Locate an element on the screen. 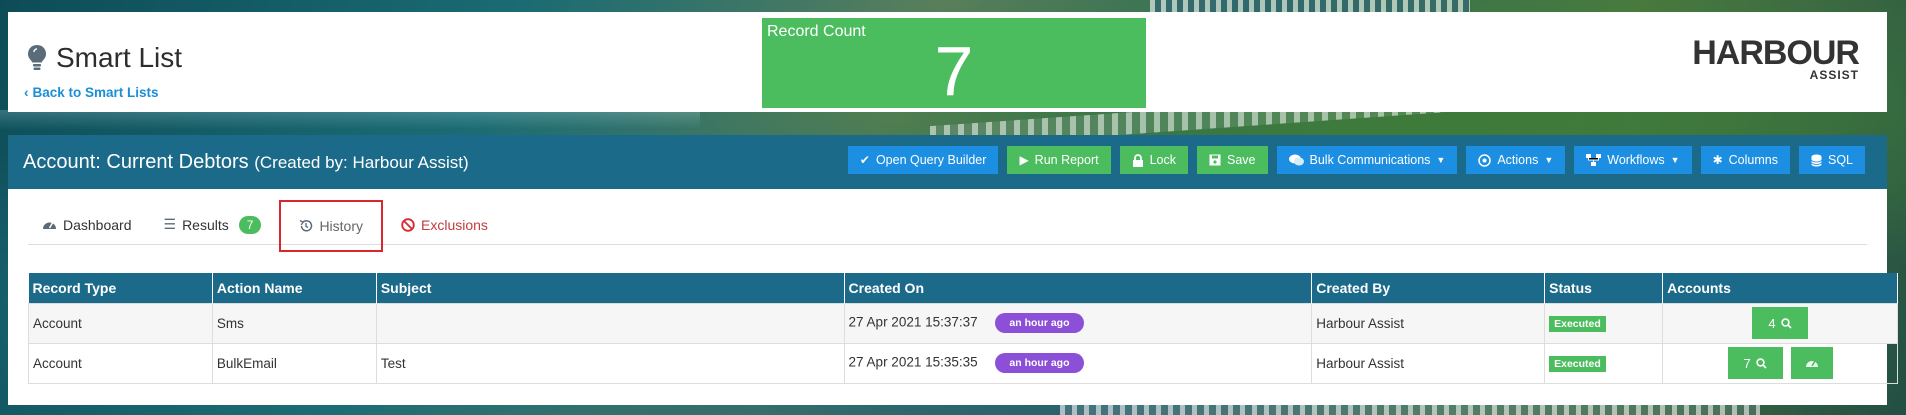 The image size is (1906, 415). button-label: Workflows is located at coordinates (1636, 160).